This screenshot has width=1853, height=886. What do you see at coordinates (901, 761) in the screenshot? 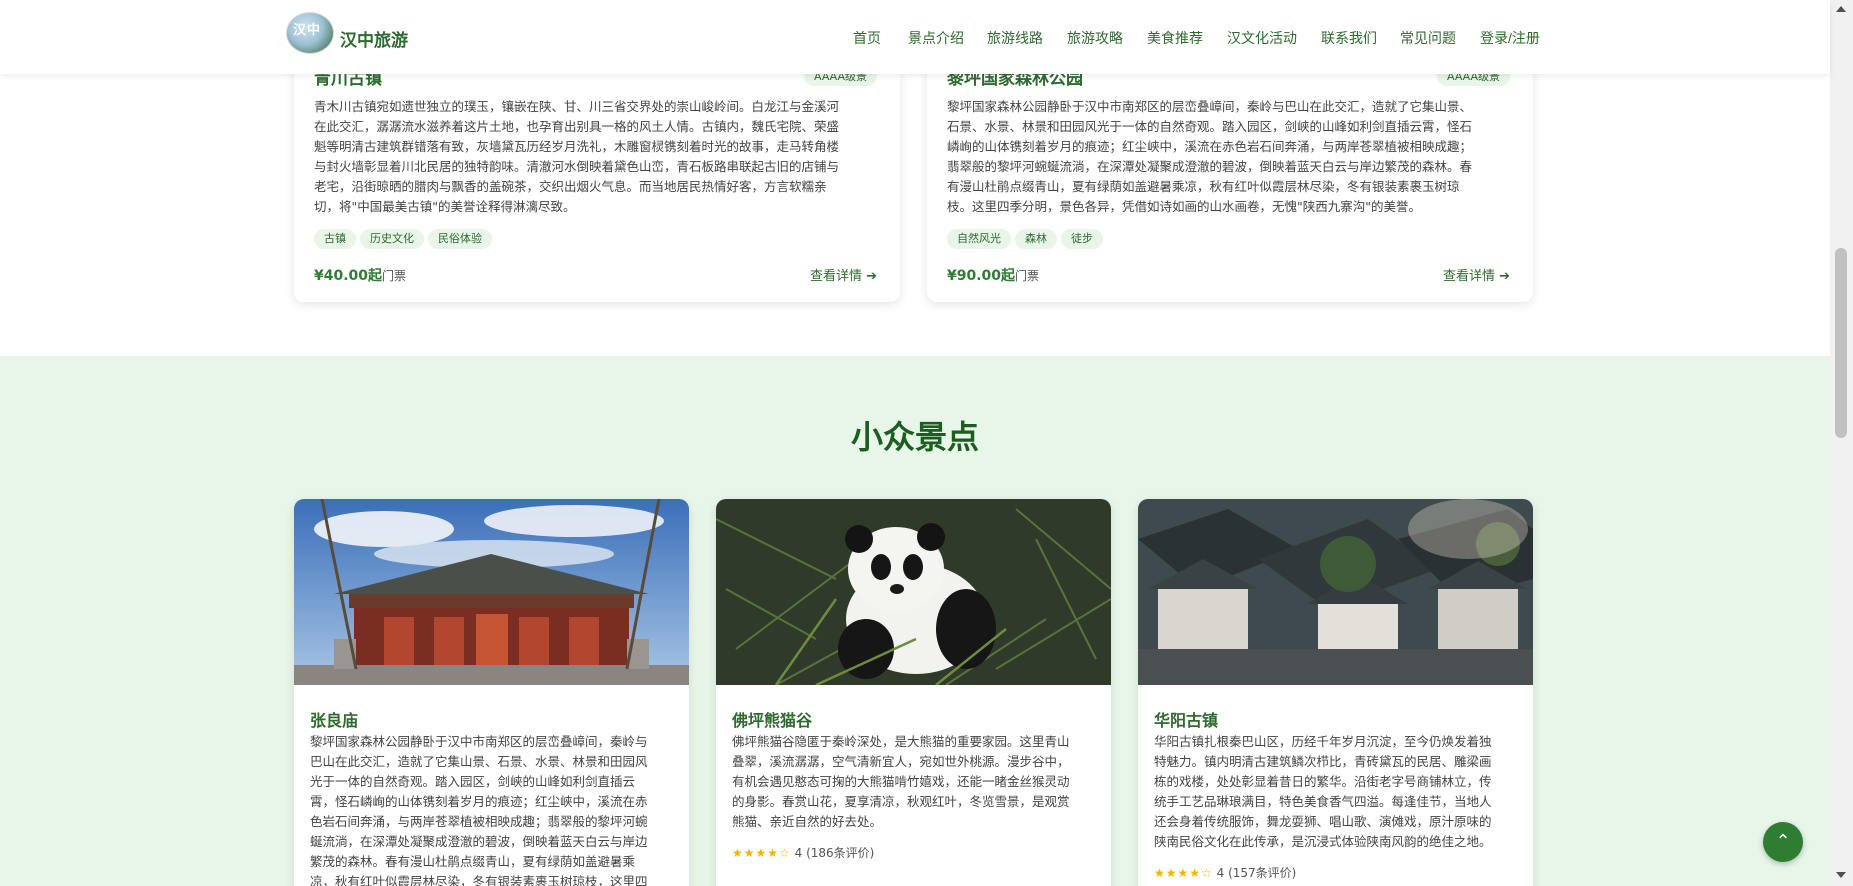
I see `desc-line: 叠翠，溪流潺潺，空气清新宜人，宛如世外桃源。漫步谷中，` at bounding box center [901, 761].